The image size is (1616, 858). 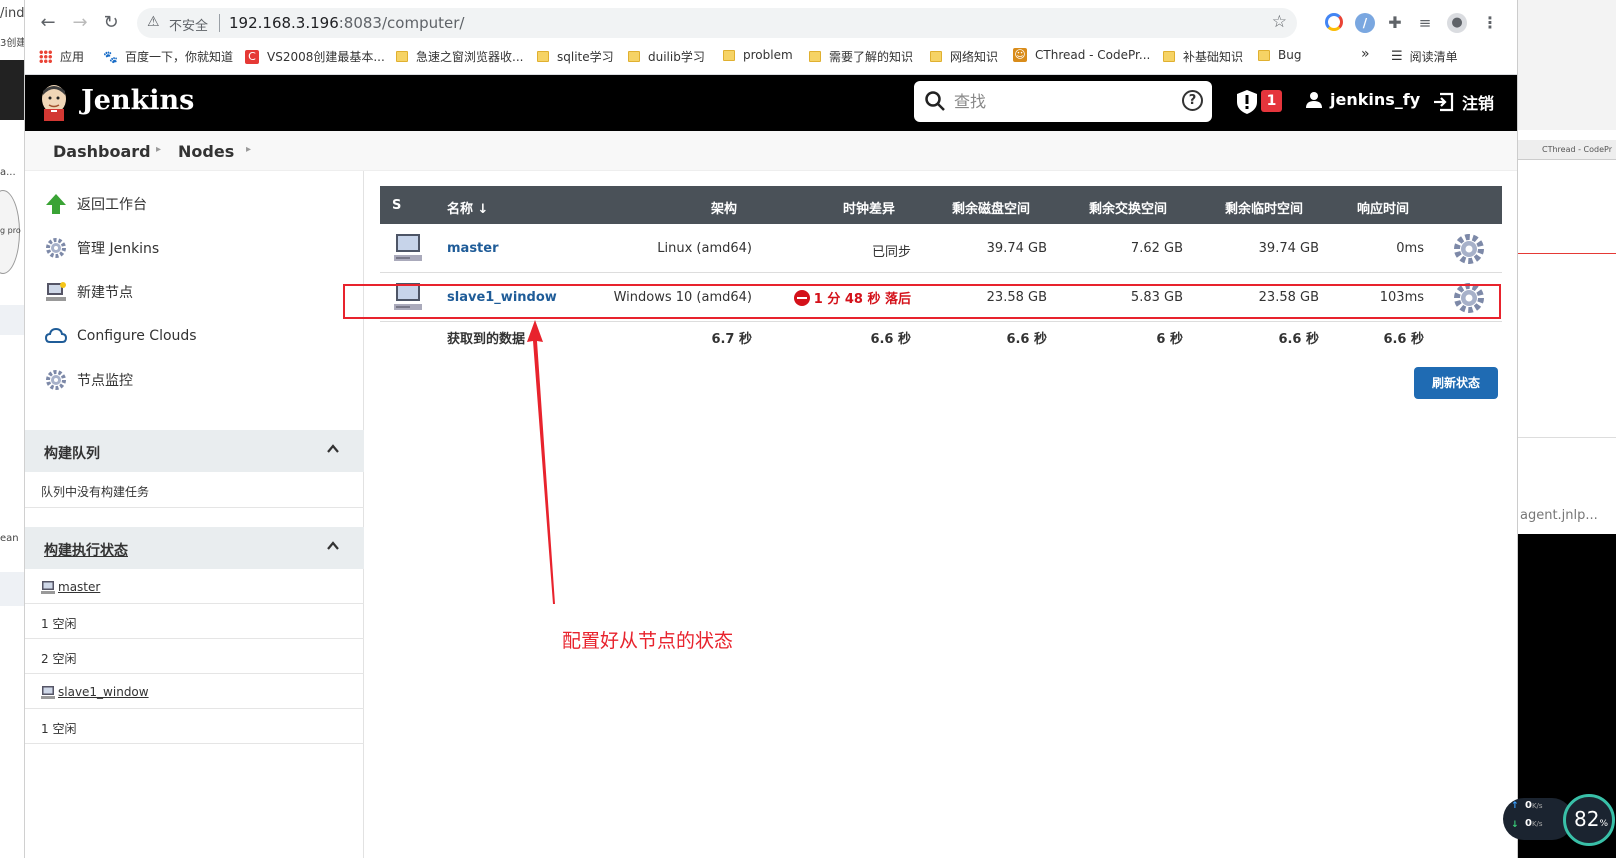 What do you see at coordinates (861, 56) in the screenshot?
I see `bookmark-item: 需要了解的知识` at bounding box center [861, 56].